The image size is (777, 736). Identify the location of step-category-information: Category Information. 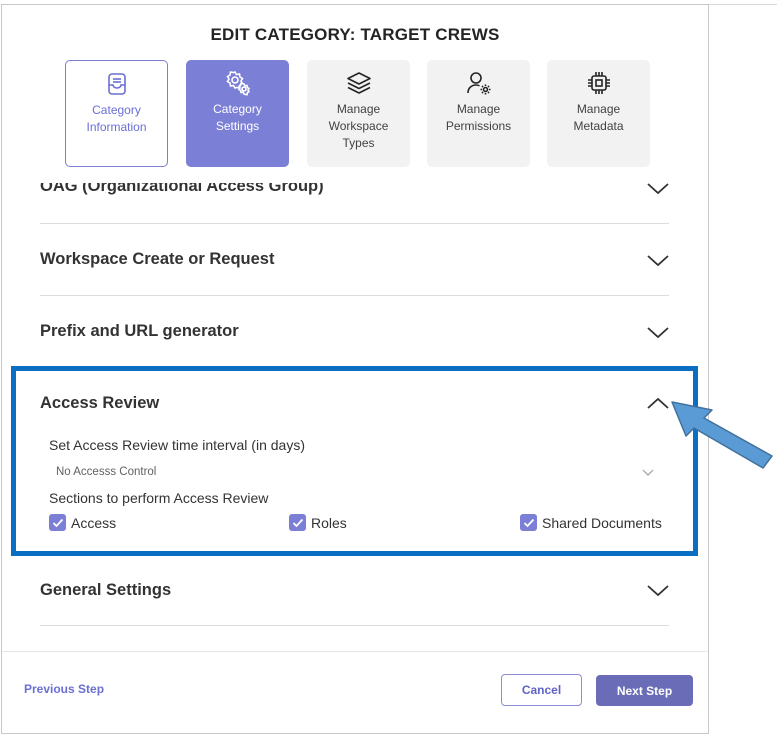
(116, 113).